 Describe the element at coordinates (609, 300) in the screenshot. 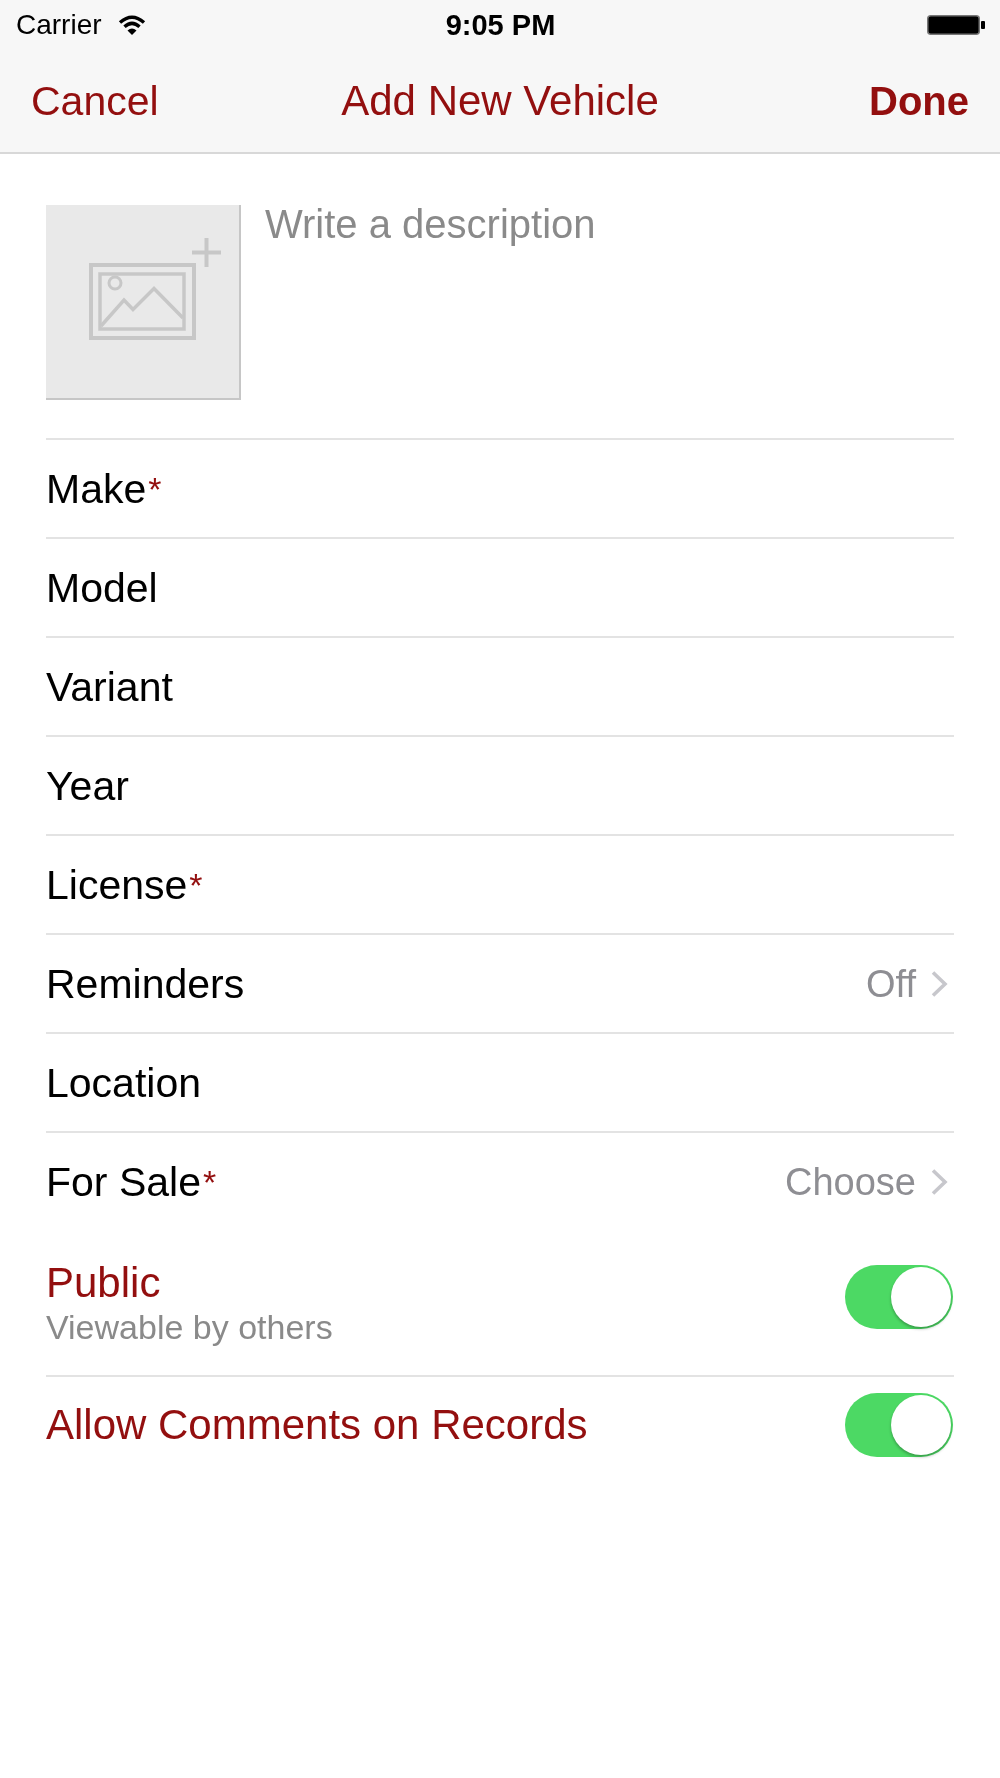

I see `description-field: Write a description` at that location.